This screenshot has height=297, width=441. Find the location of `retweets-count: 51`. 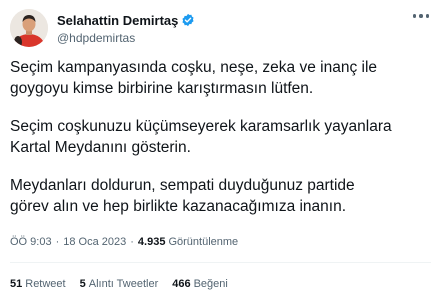

retweets-count: 51 is located at coordinates (16, 284).